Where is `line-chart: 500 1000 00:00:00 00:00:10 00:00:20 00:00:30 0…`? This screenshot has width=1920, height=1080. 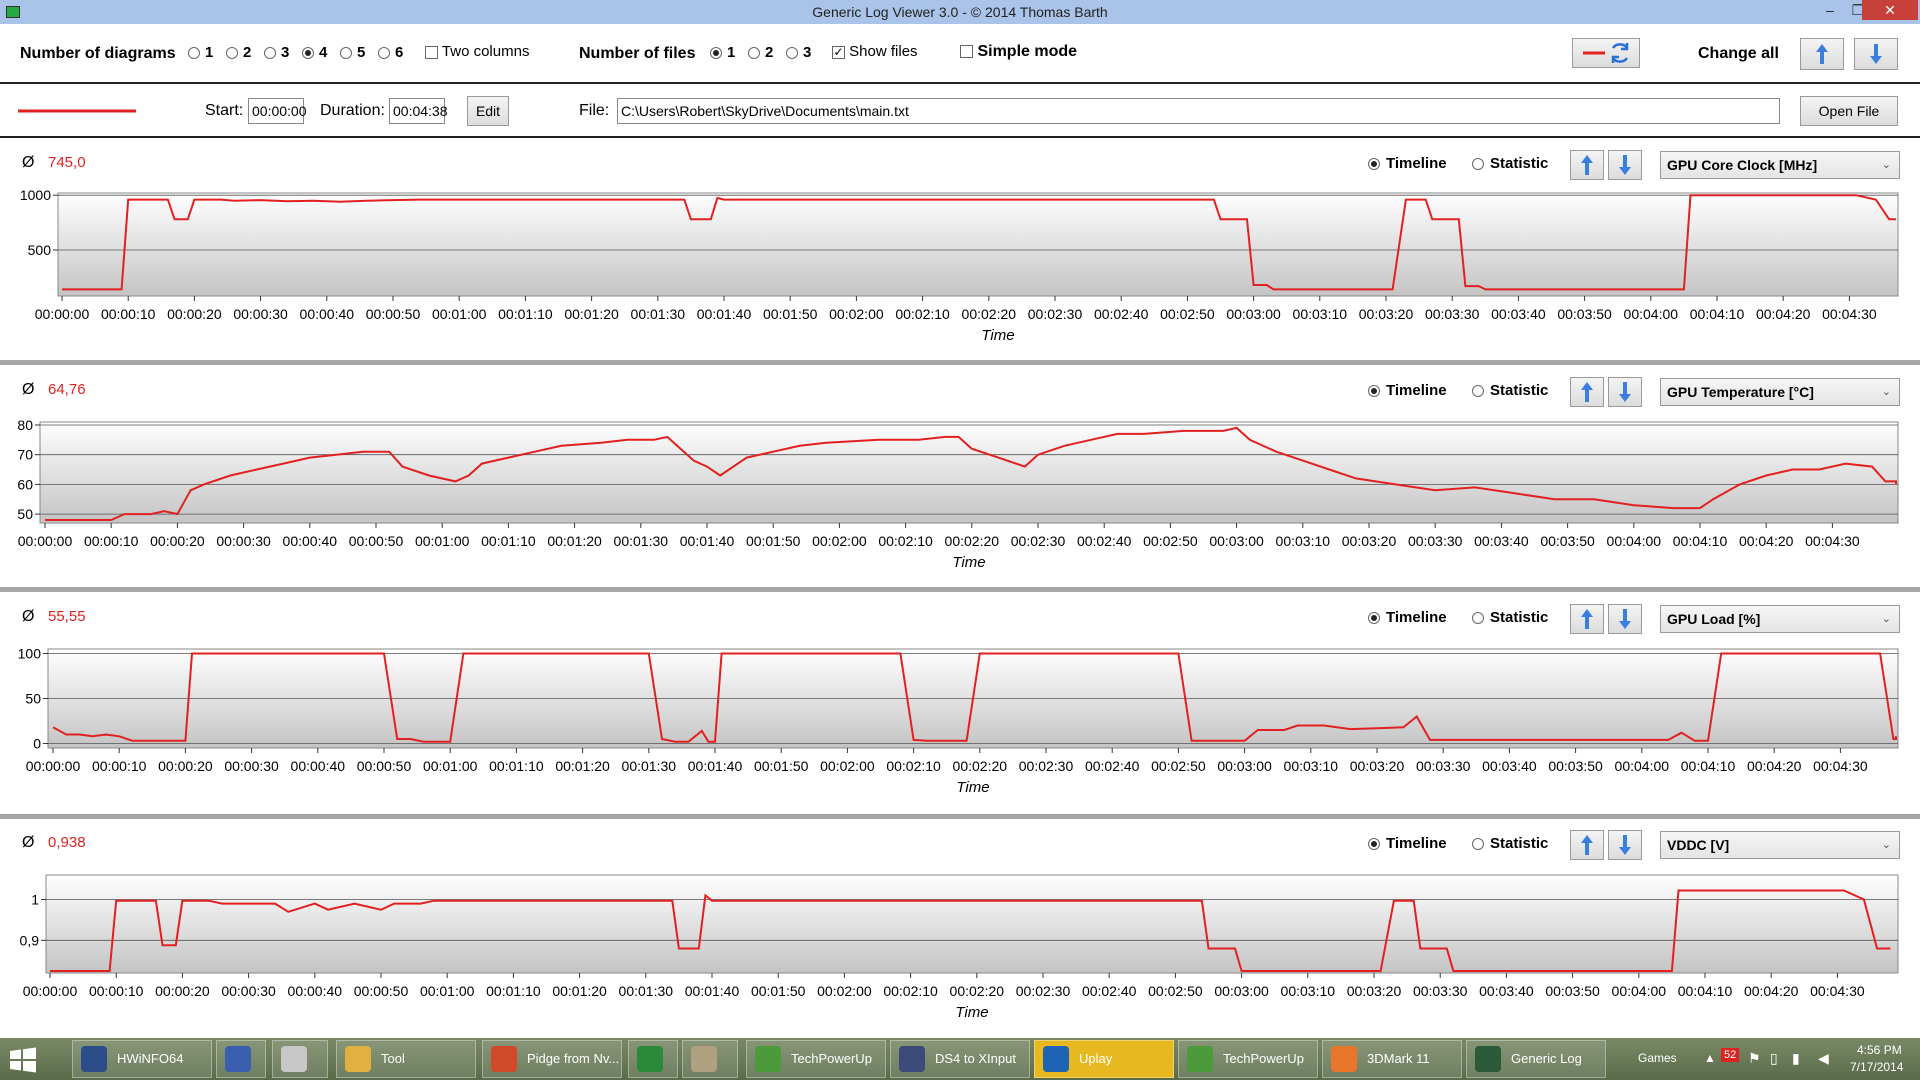 line-chart: 500 1000 00:00:00 00:00:10 00:00:20 00:00:30 0… is located at coordinates (959, 265).